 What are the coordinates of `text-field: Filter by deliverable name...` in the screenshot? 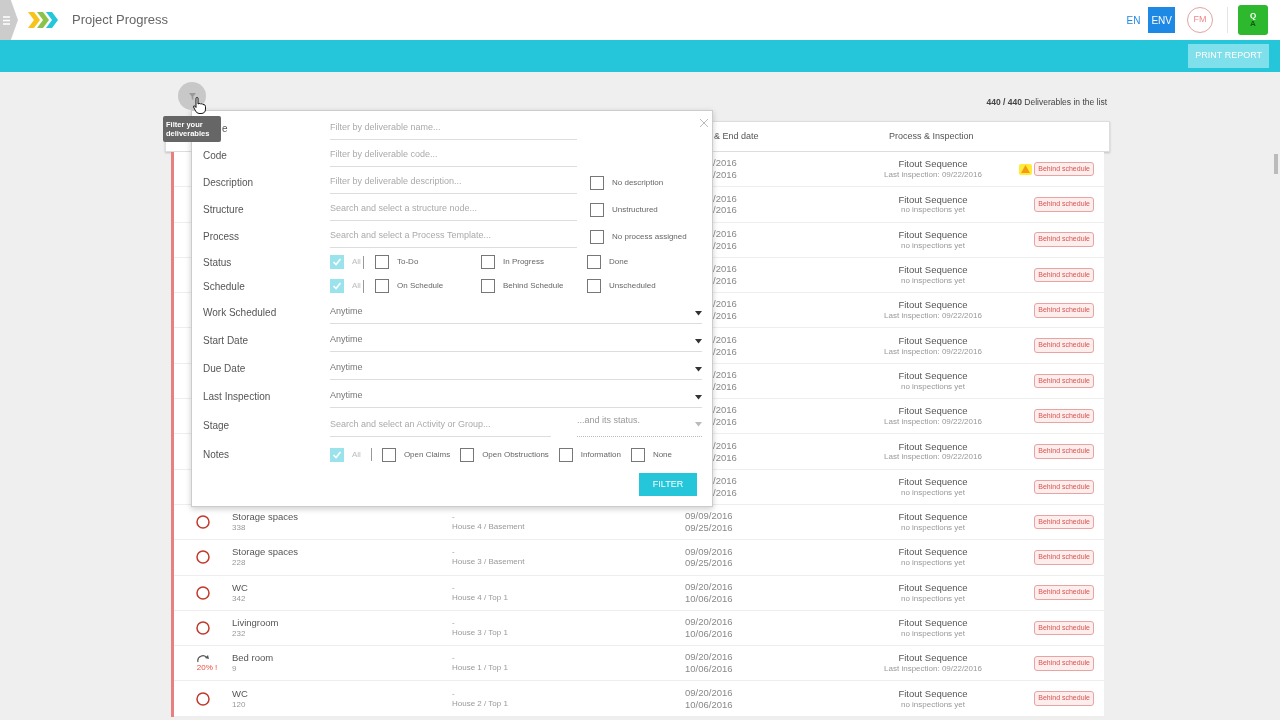 It's located at (453, 128).